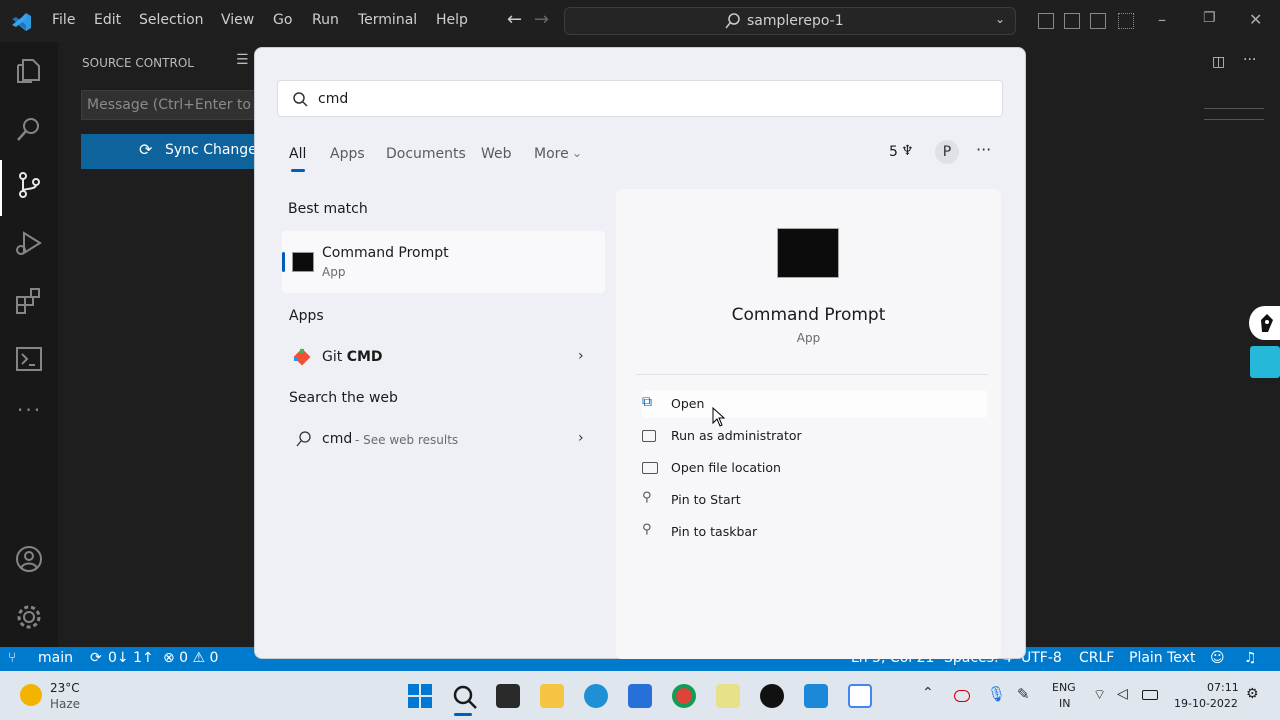 The image size is (1280, 720). What do you see at coordinates (1218, 62) in the screenshot?
I see `split-editor-icon: ◫` at bounding box center [1218, 62].